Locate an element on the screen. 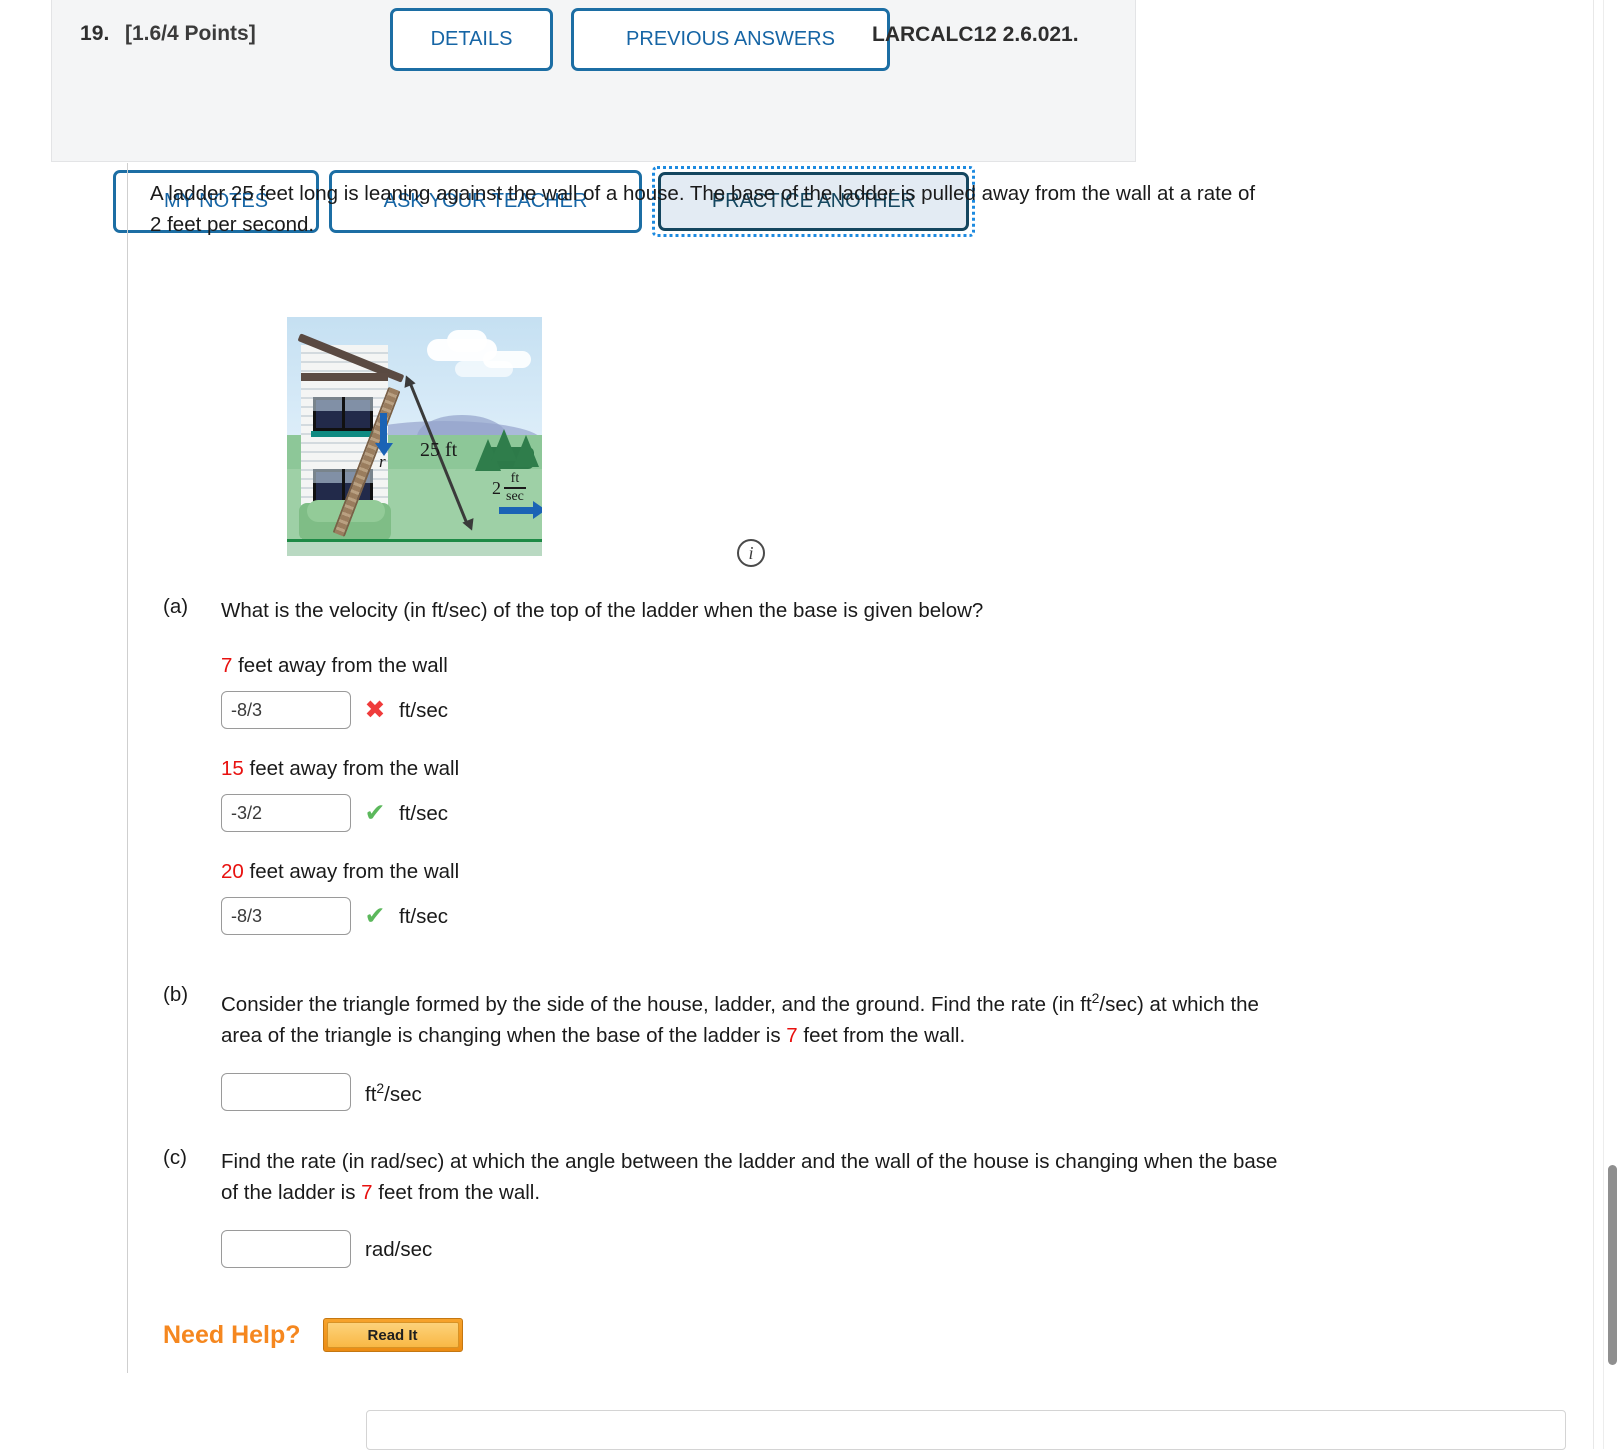 The width and height of the screenshot is (1620, 1450). read-it-button: Read It is located at coordinates (392, 1335).